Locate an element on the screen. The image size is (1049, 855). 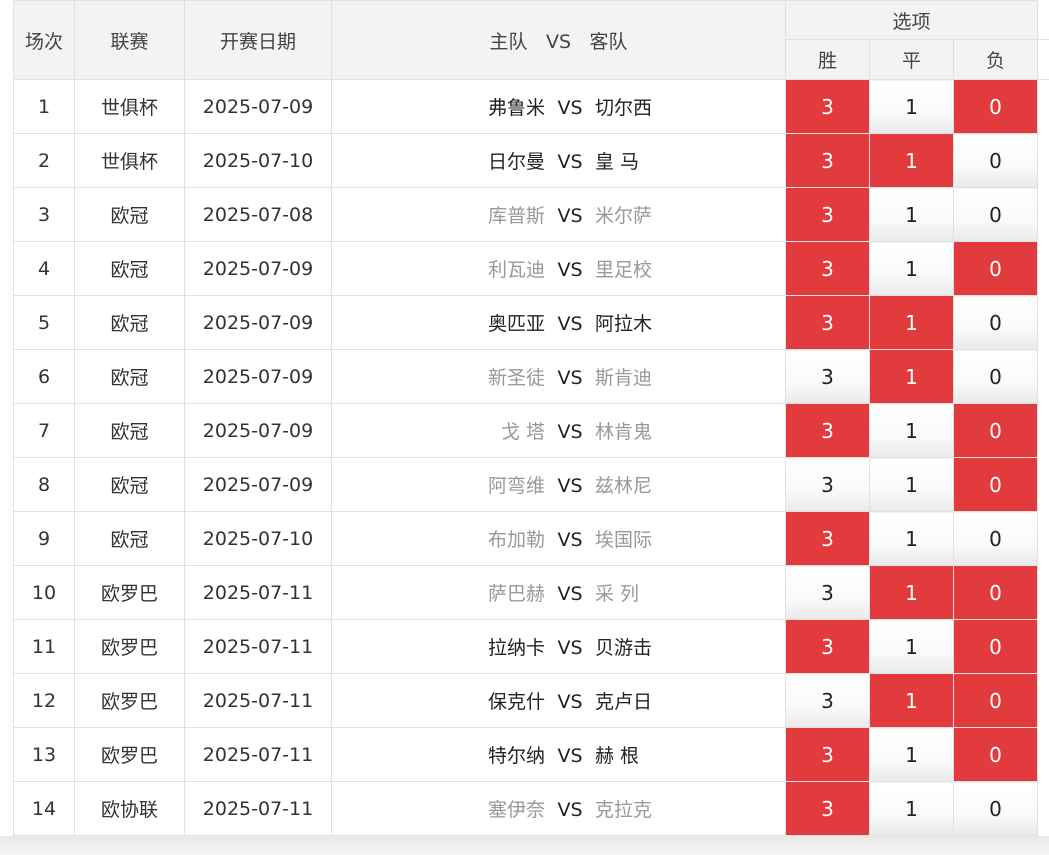
away-team: 切尔西 is located at coordinates (624, 108).